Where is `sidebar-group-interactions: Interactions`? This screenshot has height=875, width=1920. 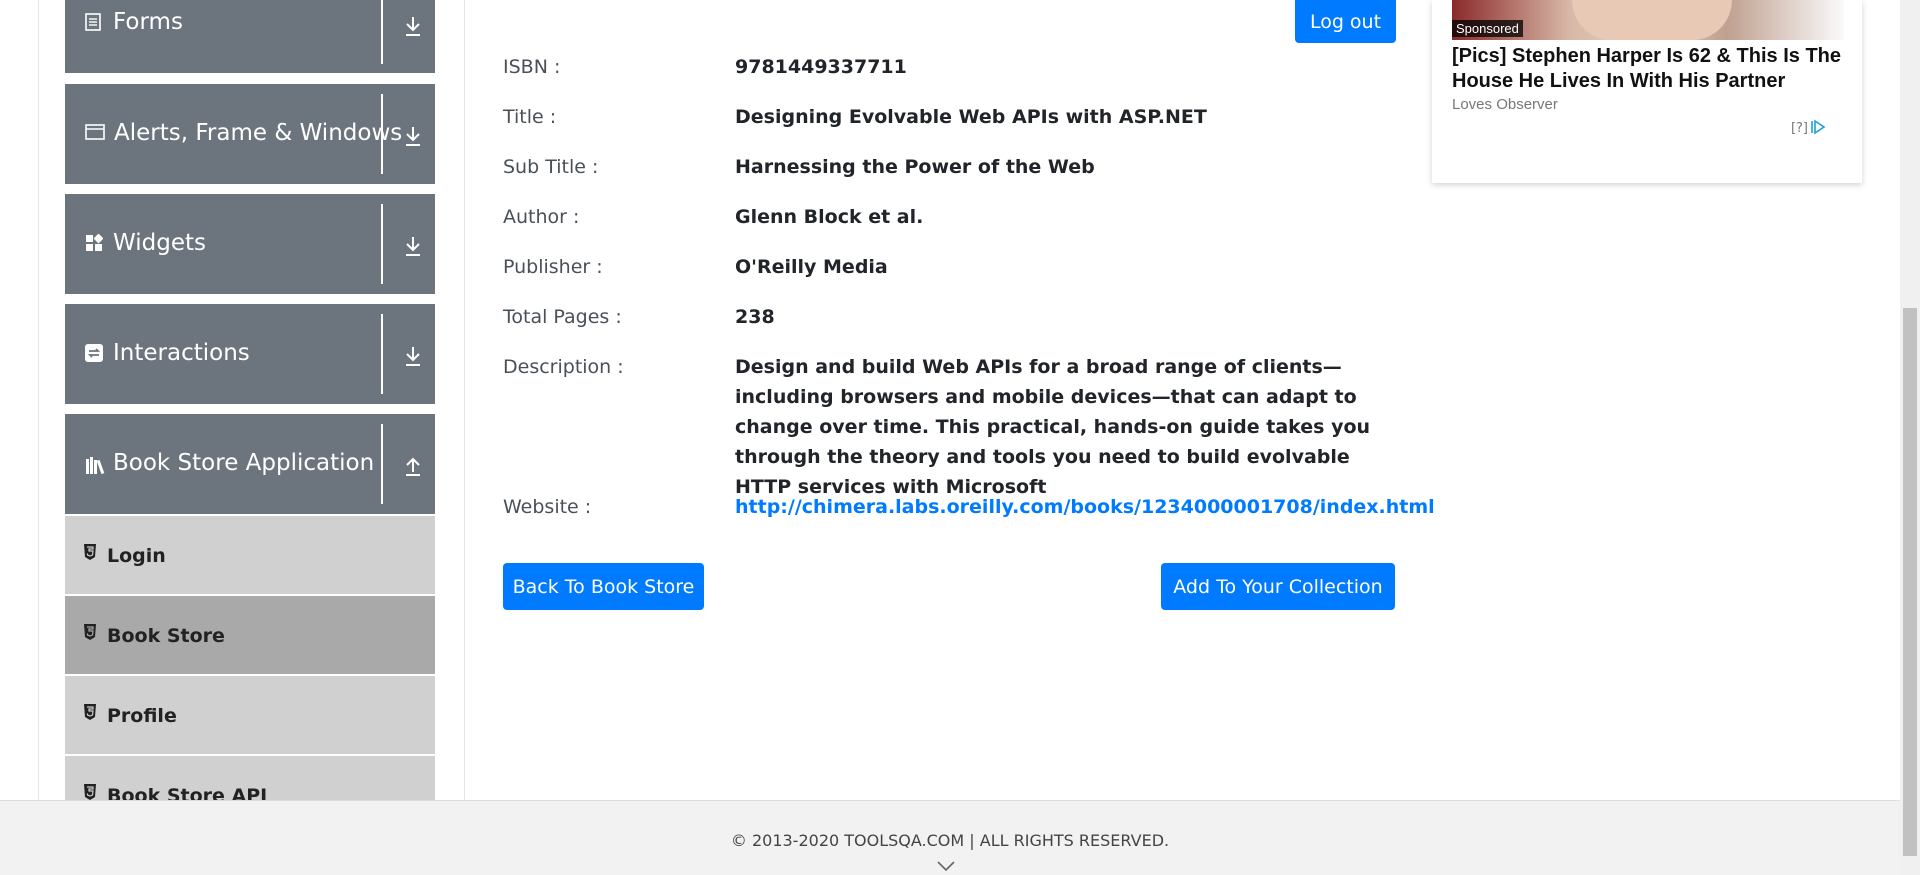
sidebar-group-interactions: Interactions is located at coordinates (250, 354).